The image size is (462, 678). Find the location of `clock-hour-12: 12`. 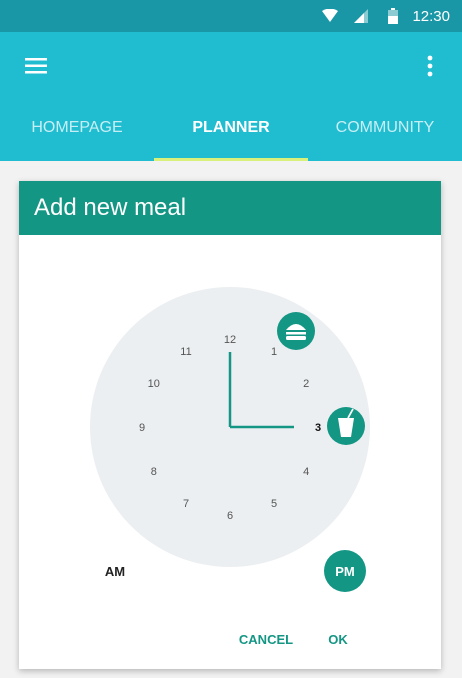

clock-hour-12: 12 is located at coordinates (230, 340).